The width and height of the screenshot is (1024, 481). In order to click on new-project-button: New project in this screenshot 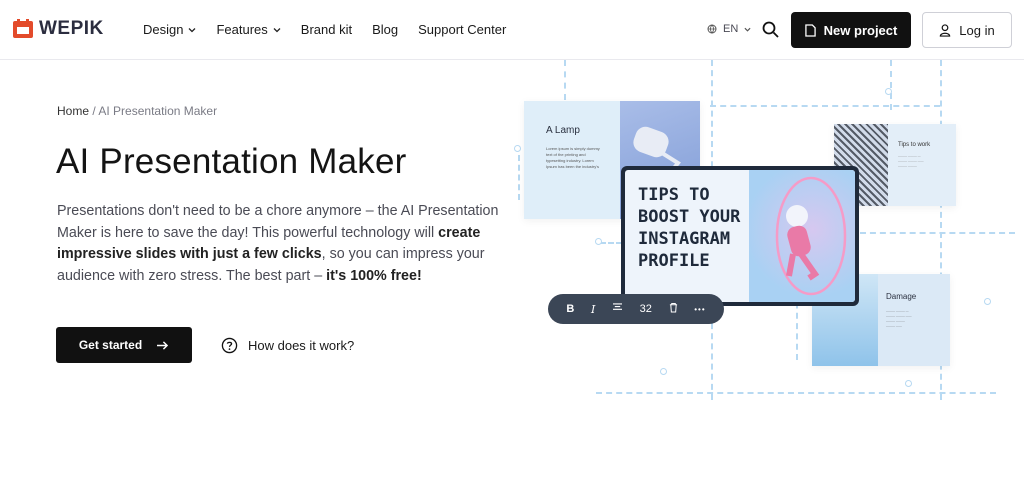, I will do `click(851, 30)`.